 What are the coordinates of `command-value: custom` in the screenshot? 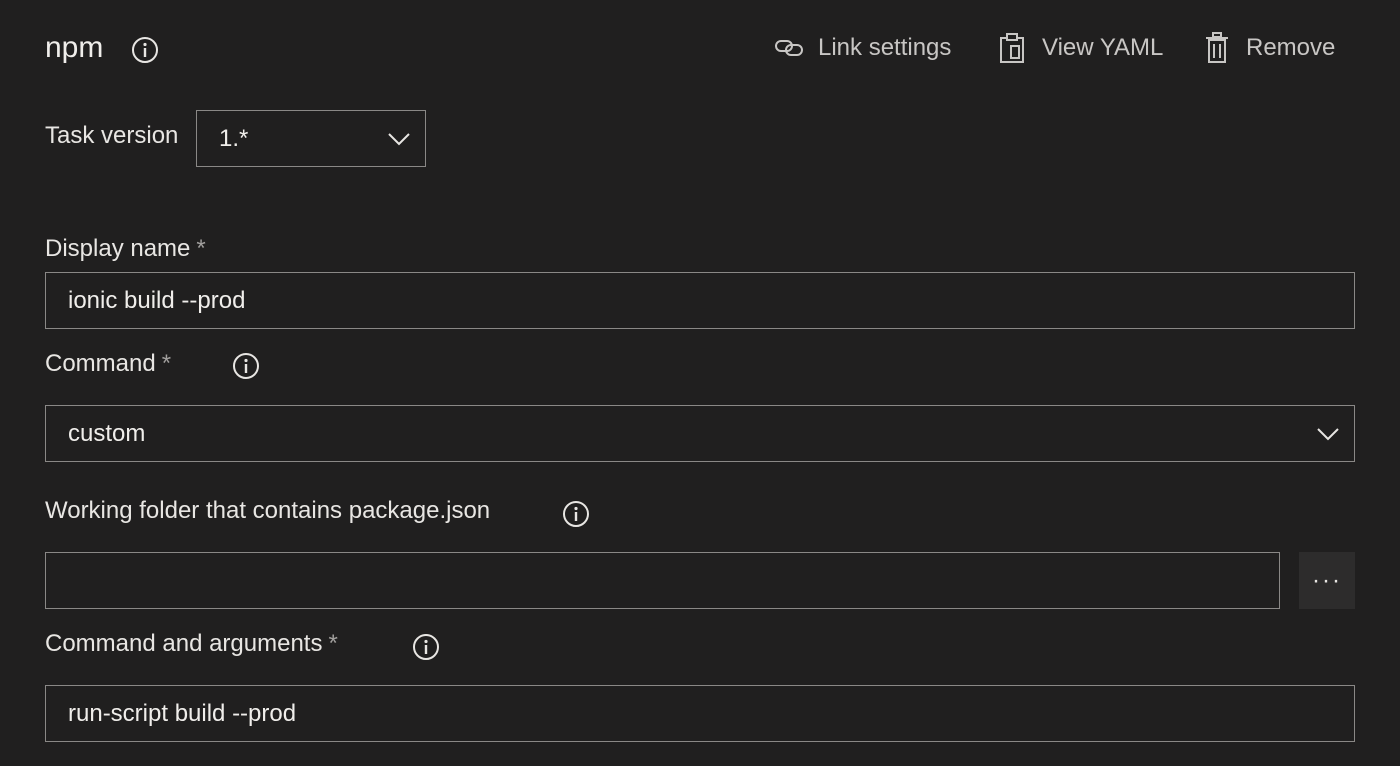 It's located at (107, 433).